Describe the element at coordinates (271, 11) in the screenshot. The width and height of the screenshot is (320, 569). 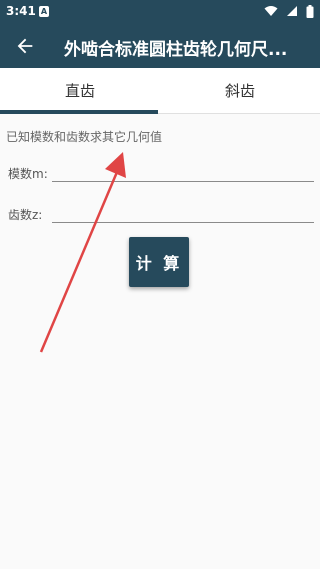
I see `wifi-icon` at that location.